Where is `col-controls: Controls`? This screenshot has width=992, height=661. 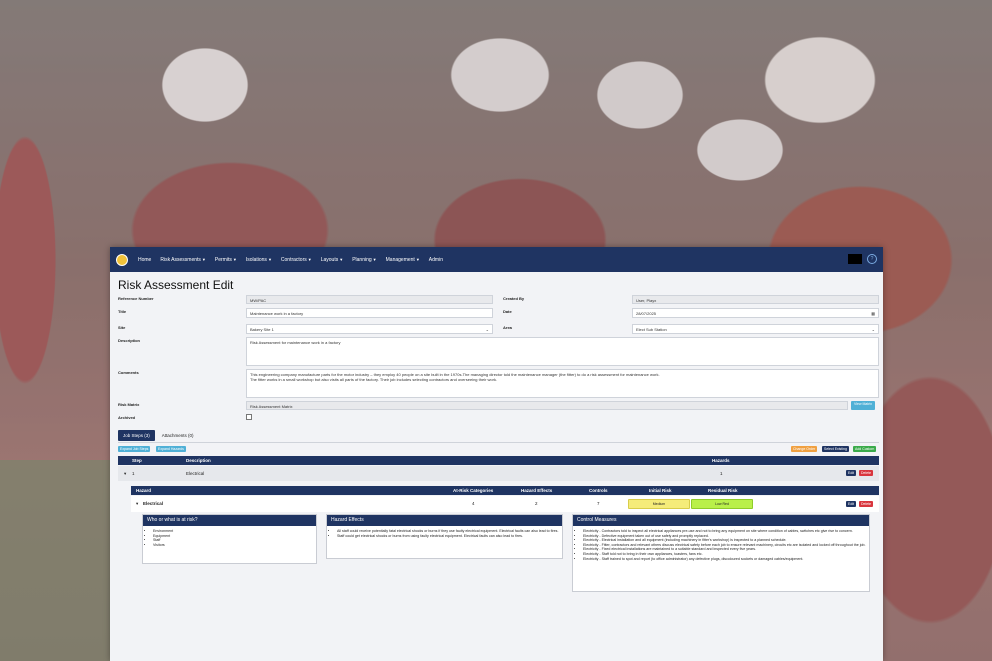 col-controls: Controls is located at coordinates (598, 490).